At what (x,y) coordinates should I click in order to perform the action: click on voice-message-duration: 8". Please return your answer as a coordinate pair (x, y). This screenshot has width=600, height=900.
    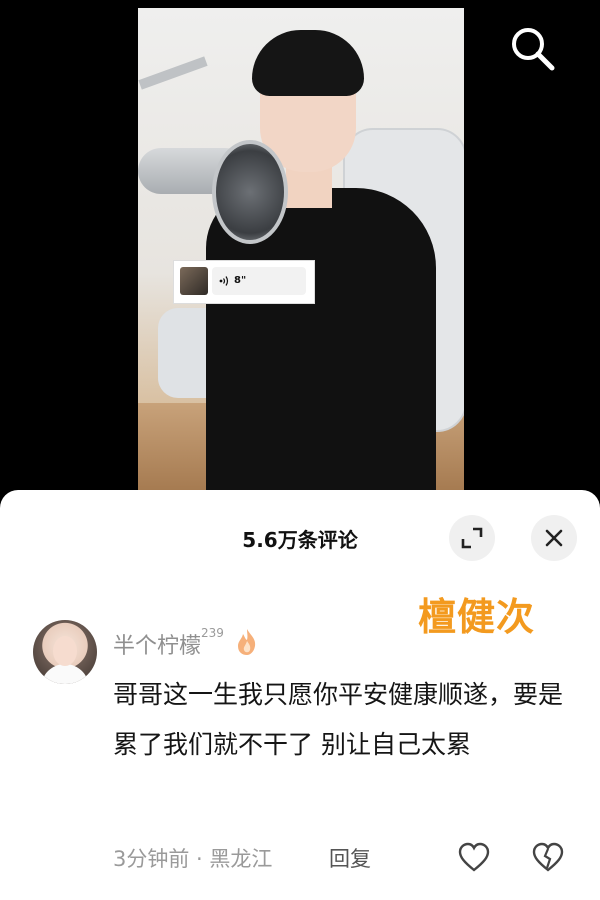
    Looking at the image, I should click on (240, 280).